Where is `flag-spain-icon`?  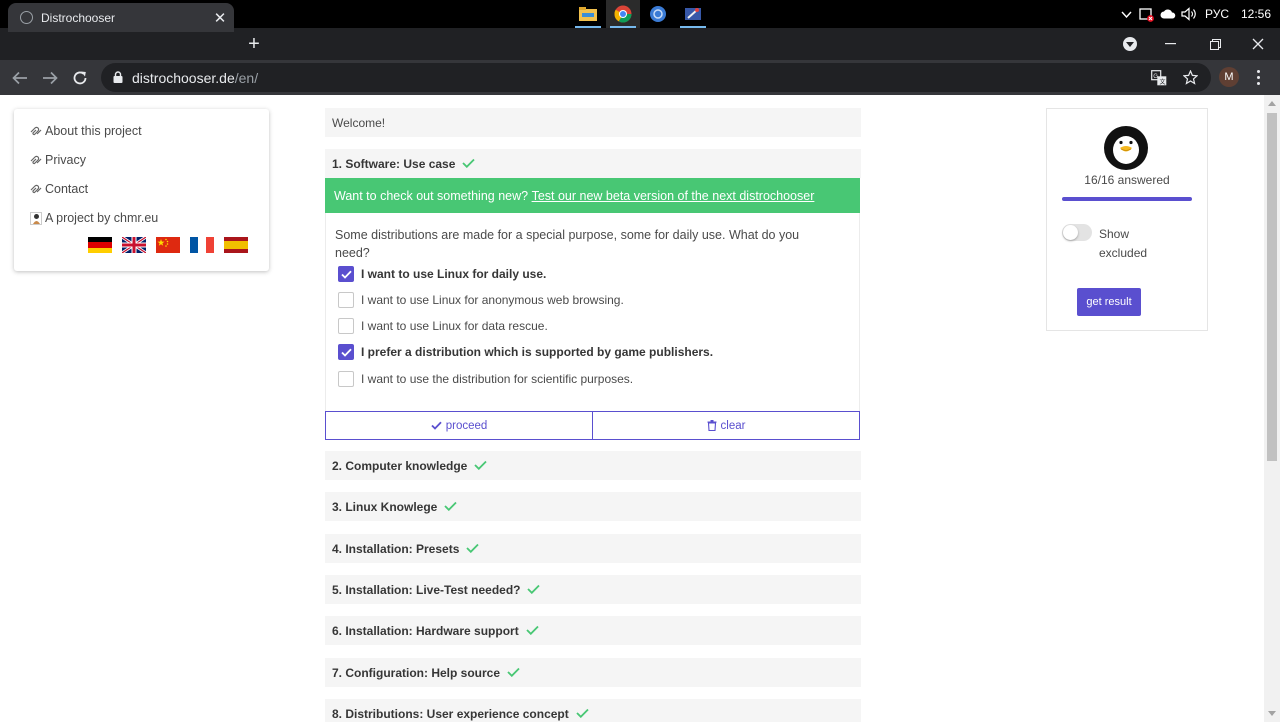 flag-spain-icon is located at coordinates (236, 245).